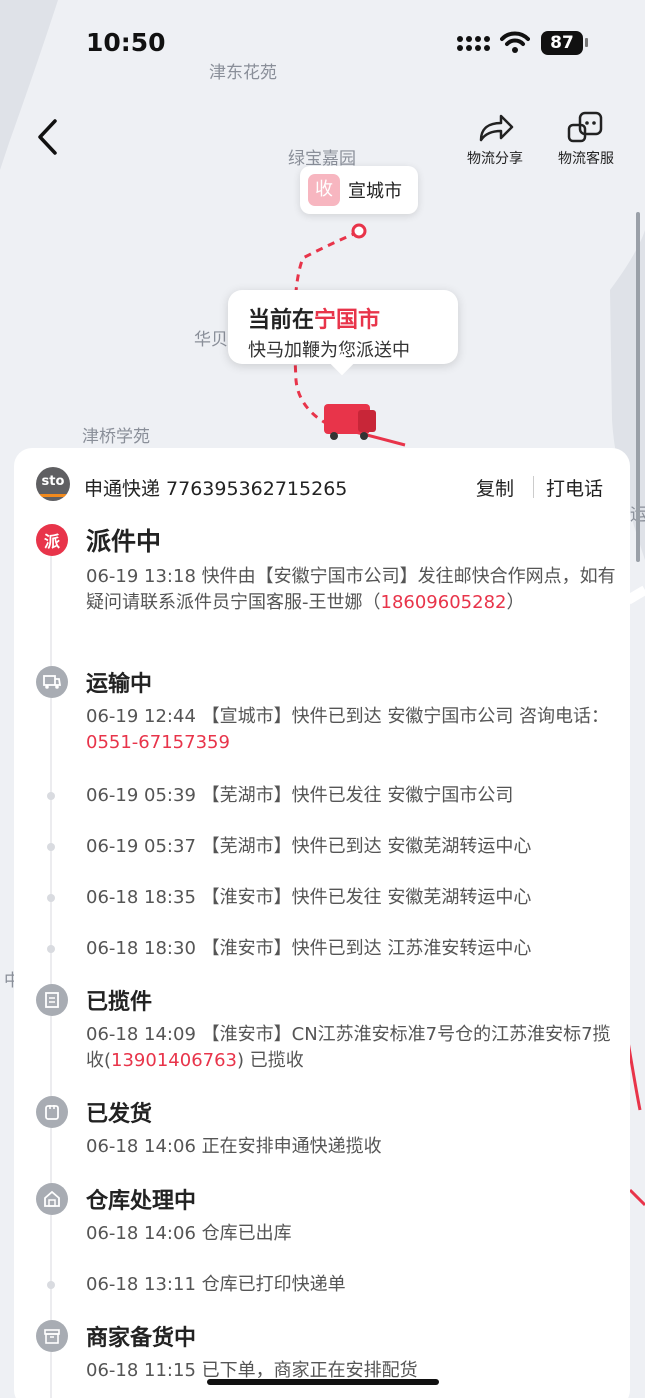  What do you see at coordinates (351, 1285) in the screenshot?
I see `timeline-event: 06-18 13:11 仓库已打印快递单` at bounding box center [351, 1285].